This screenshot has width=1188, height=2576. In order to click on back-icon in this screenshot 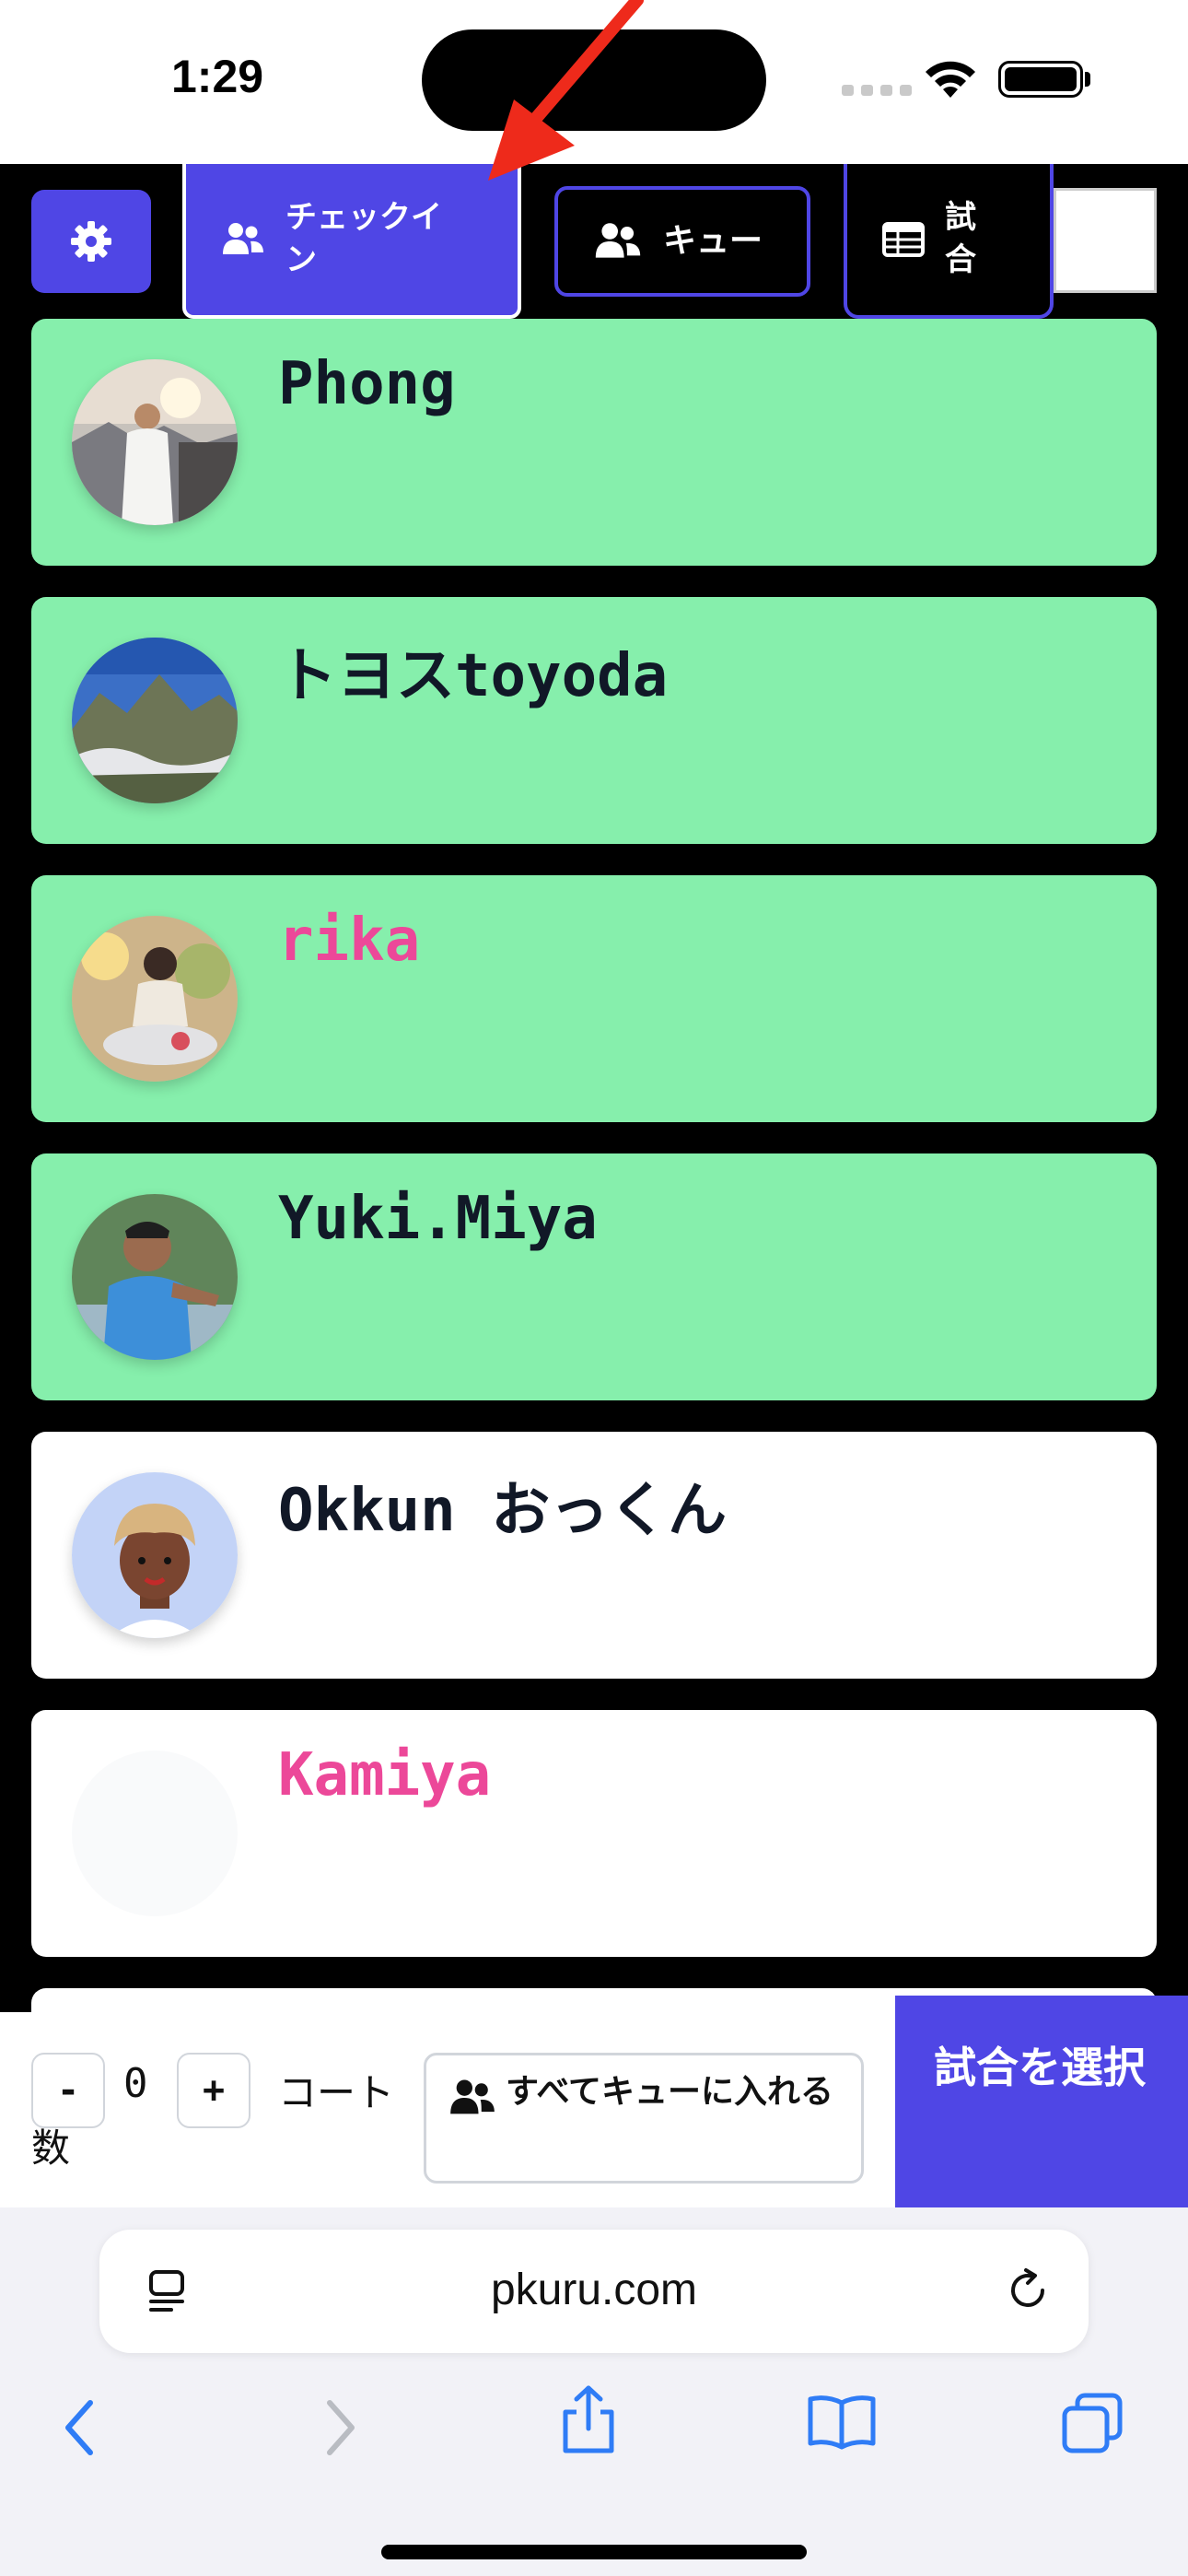, I will do `click(80, 2427)`.